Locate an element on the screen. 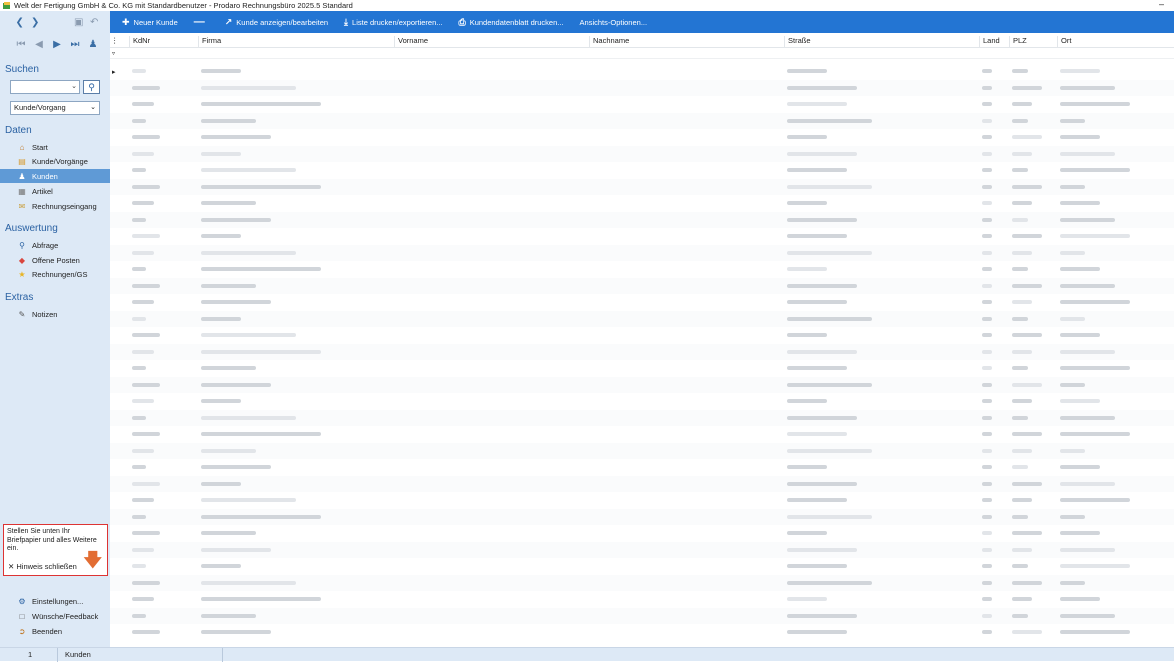 This screenshot has width=1174, height=662. column-header-strasse: Straße is located at coordinates (797, 42).